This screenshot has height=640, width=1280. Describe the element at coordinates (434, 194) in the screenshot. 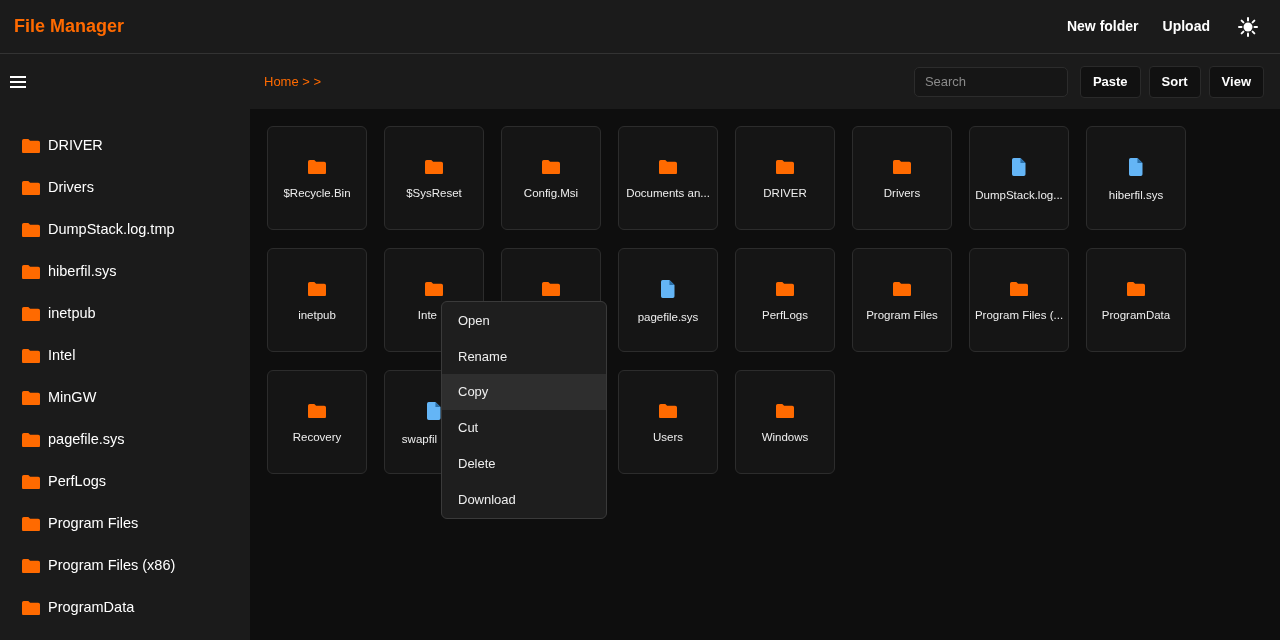

I see `file-name: $SysReset` at that location.